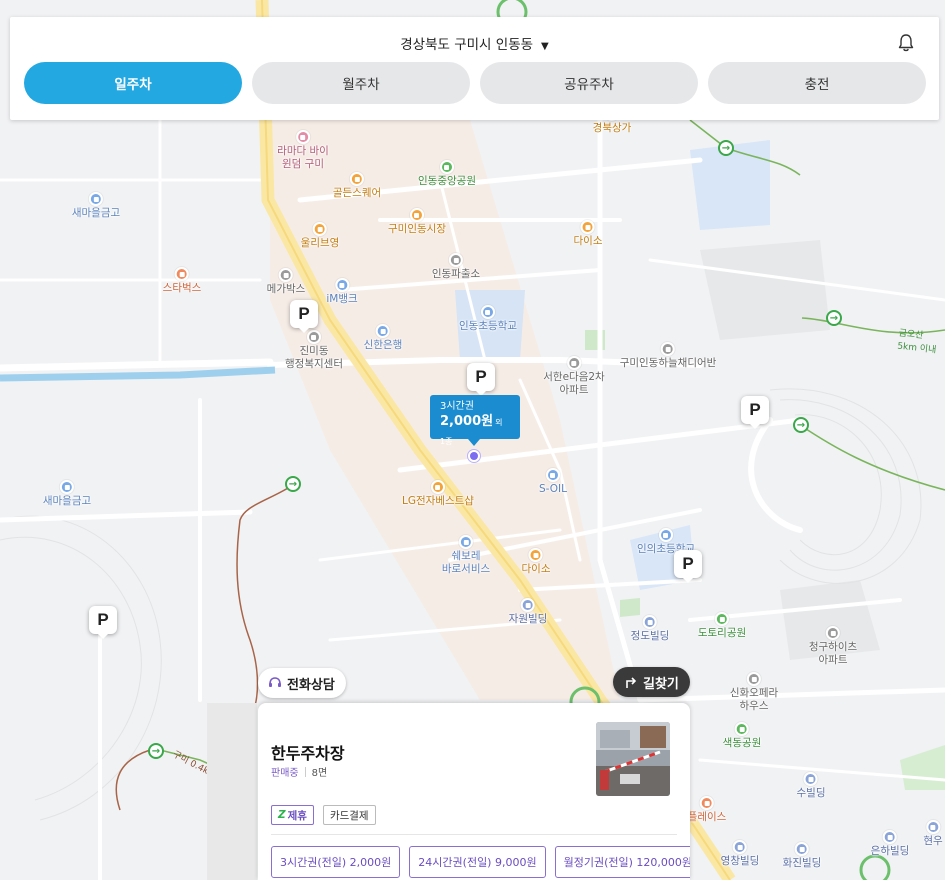 The image size is (945, 880). Describe the element at coordinates (802, 863) in the screenshot. I see `poi-label: 화진빌딩` at that location.